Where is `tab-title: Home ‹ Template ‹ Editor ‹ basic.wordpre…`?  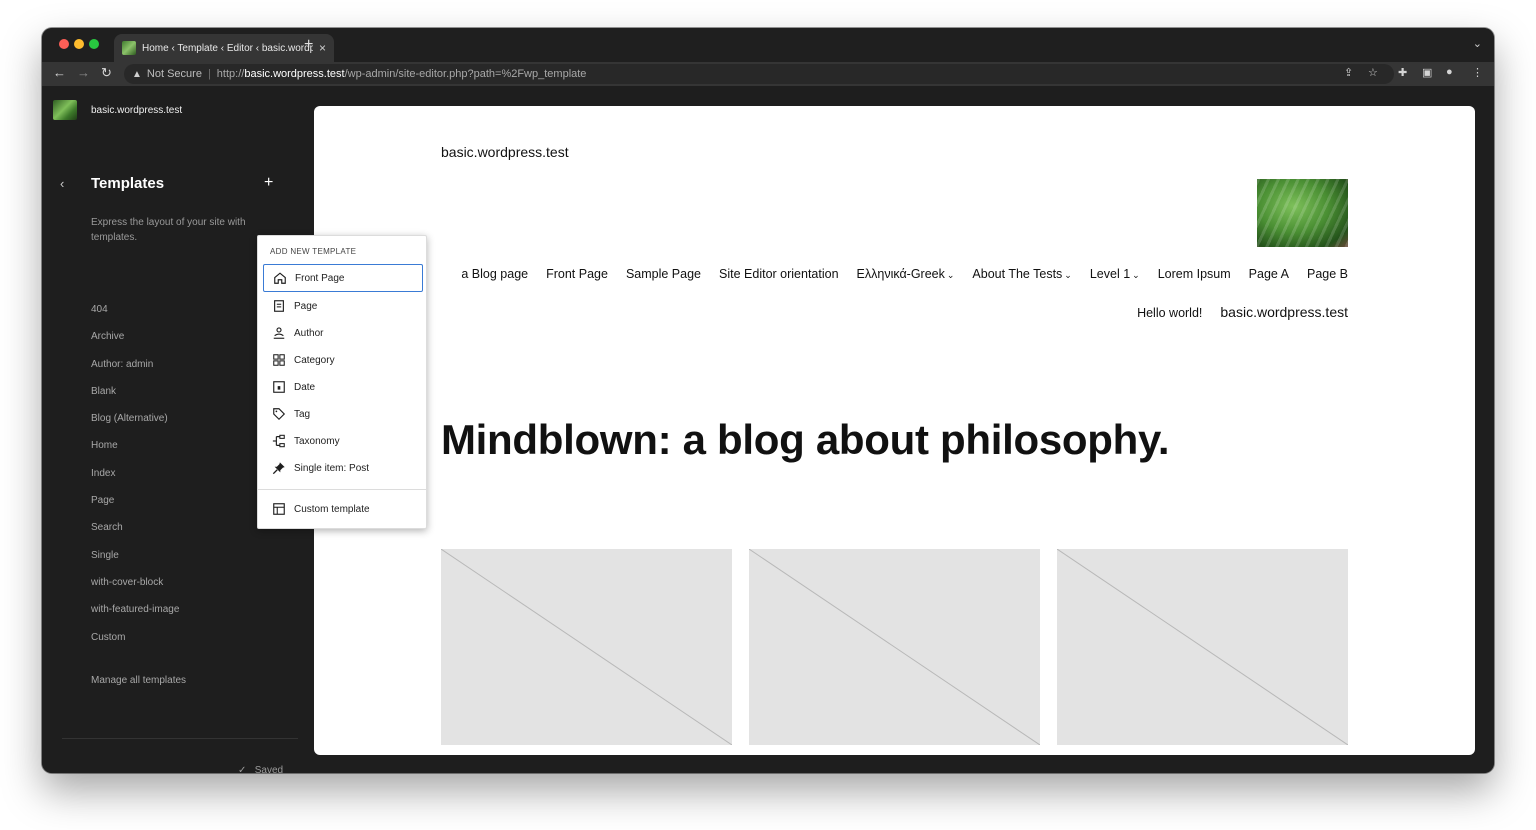
tab-title: Home ‹ Template ‹ Editor ‹ basic.wordpre… is located at coordinates (227, 48).